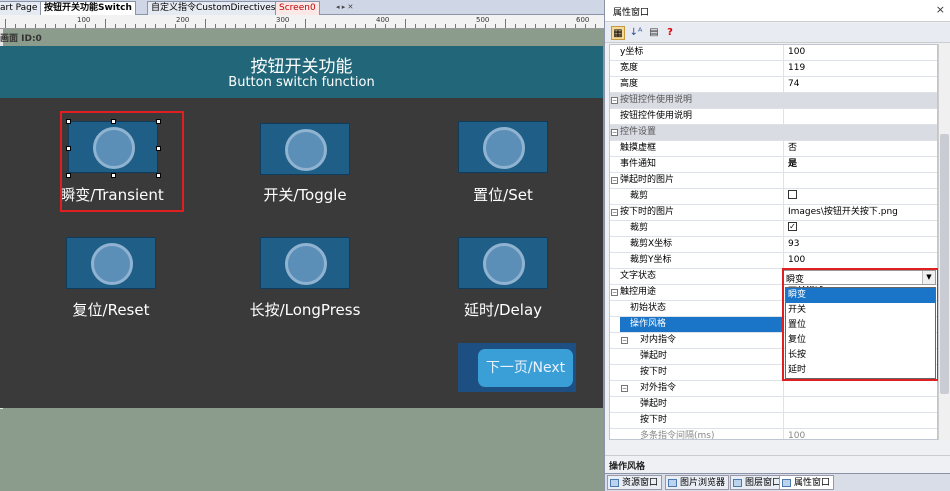 The width and height of the screenshot is (950, 491). I want to click on property-row: 宽度 119, so click(773, 69).